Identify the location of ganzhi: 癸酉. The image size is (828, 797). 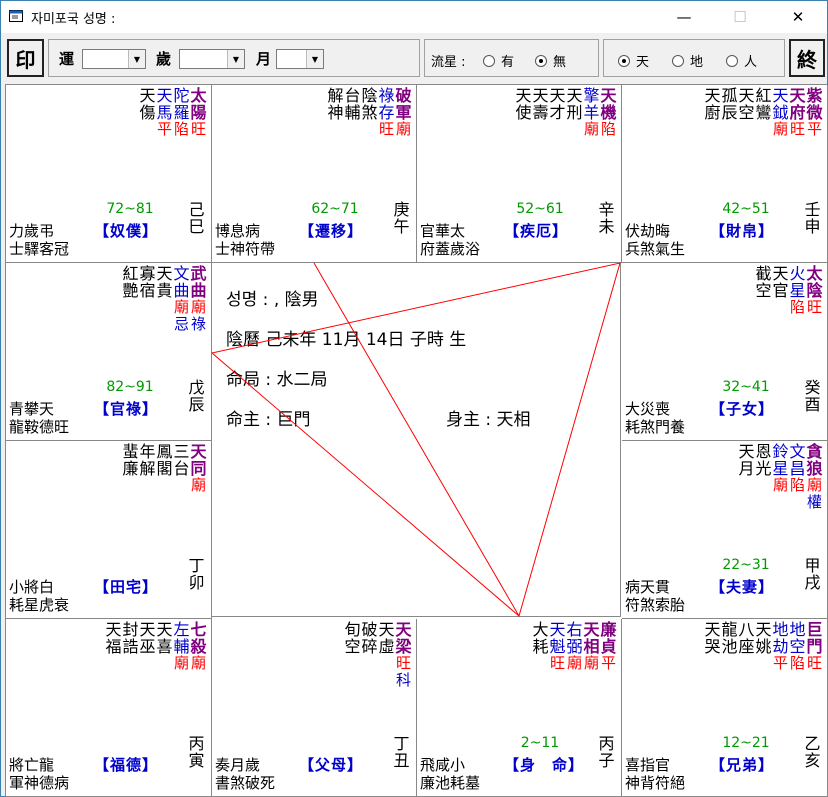
(812, 396).